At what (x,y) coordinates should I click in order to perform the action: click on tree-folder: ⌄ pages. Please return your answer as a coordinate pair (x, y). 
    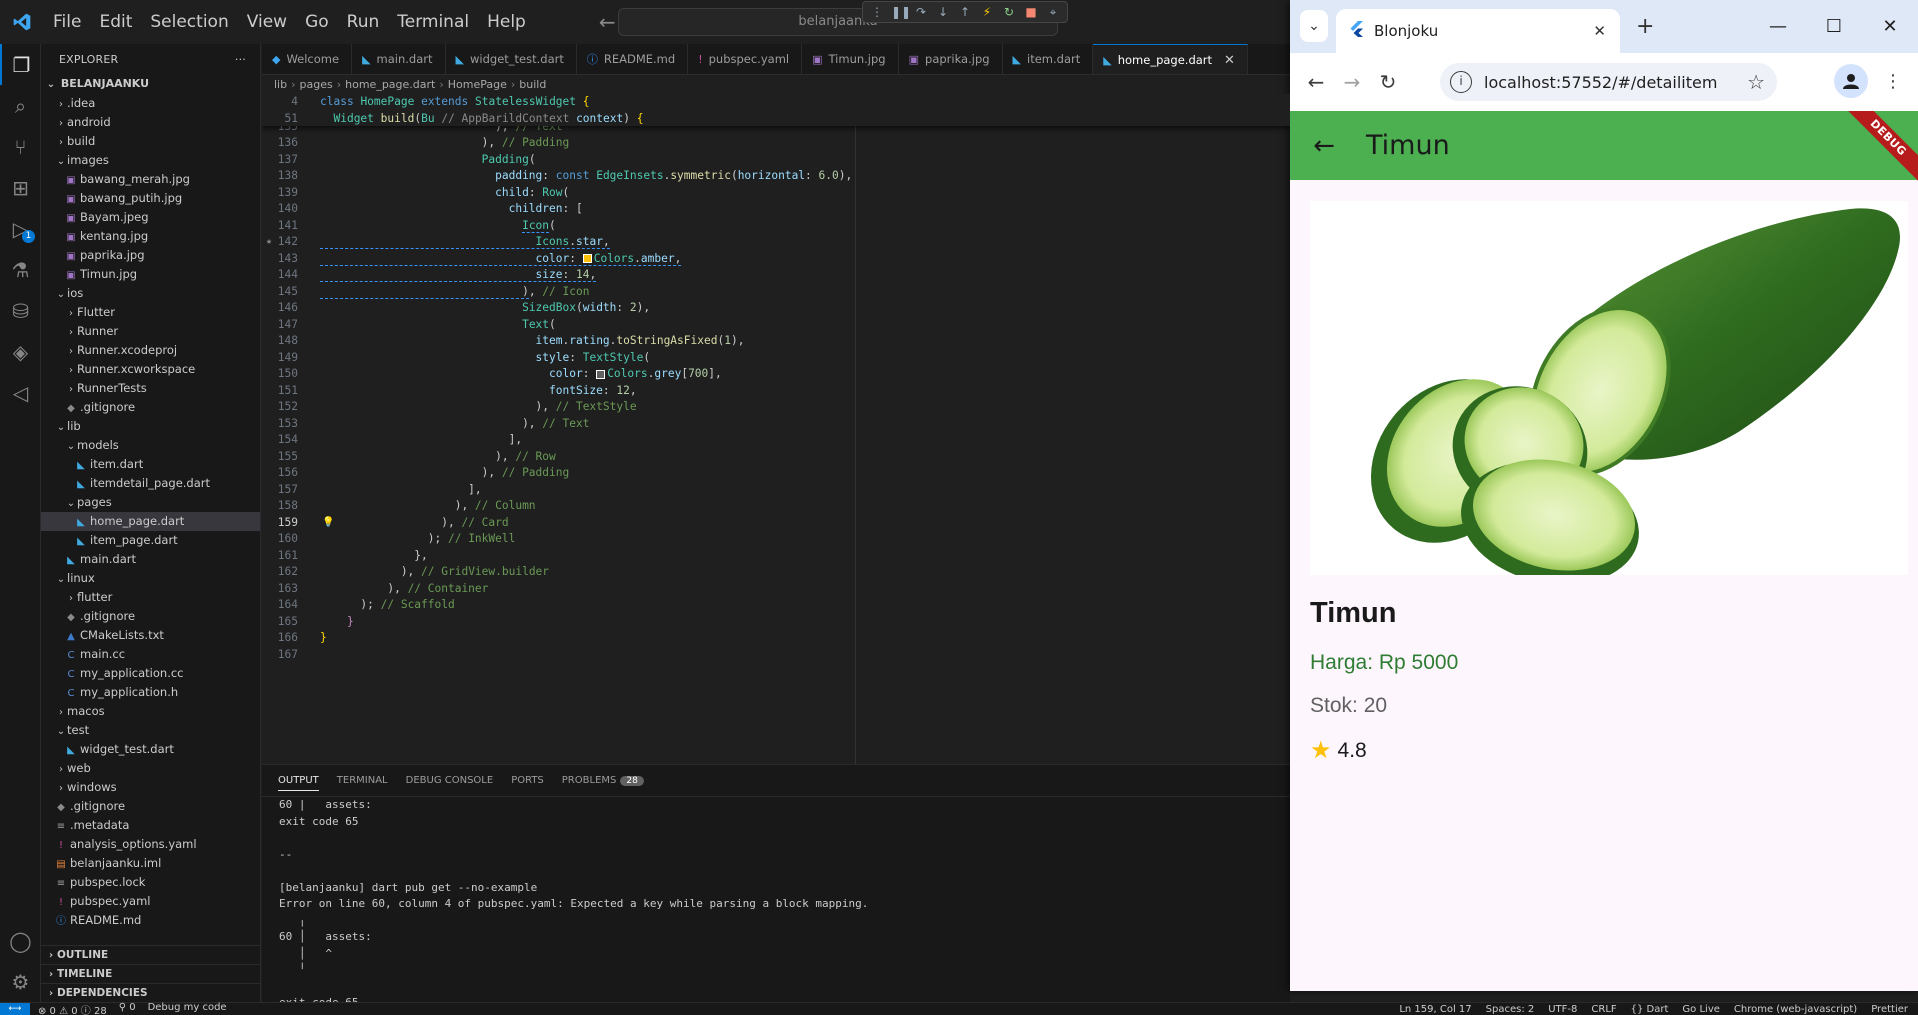
    Looking at the image, I should click on (150, 502).